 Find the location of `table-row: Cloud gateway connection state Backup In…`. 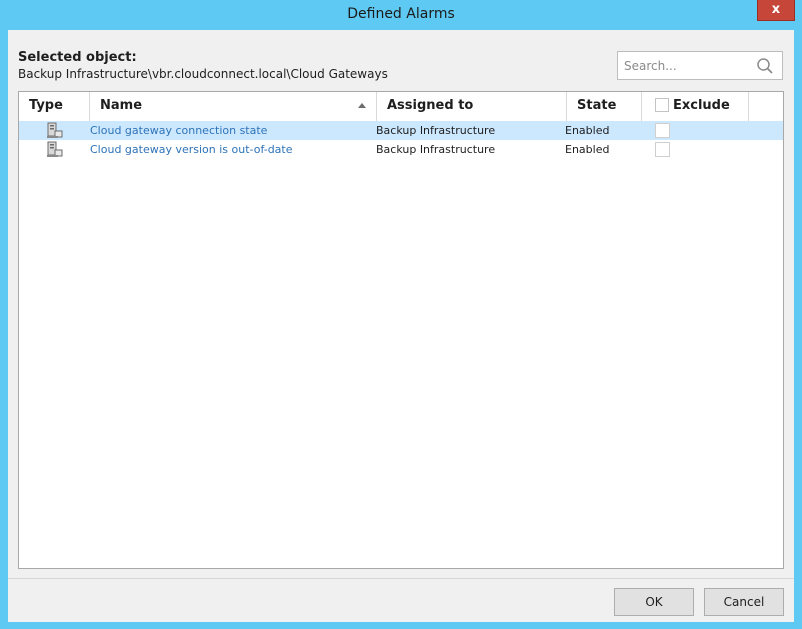

table-row: Cloud gateway connection state Backup In… is located at coordinates (401, 130).